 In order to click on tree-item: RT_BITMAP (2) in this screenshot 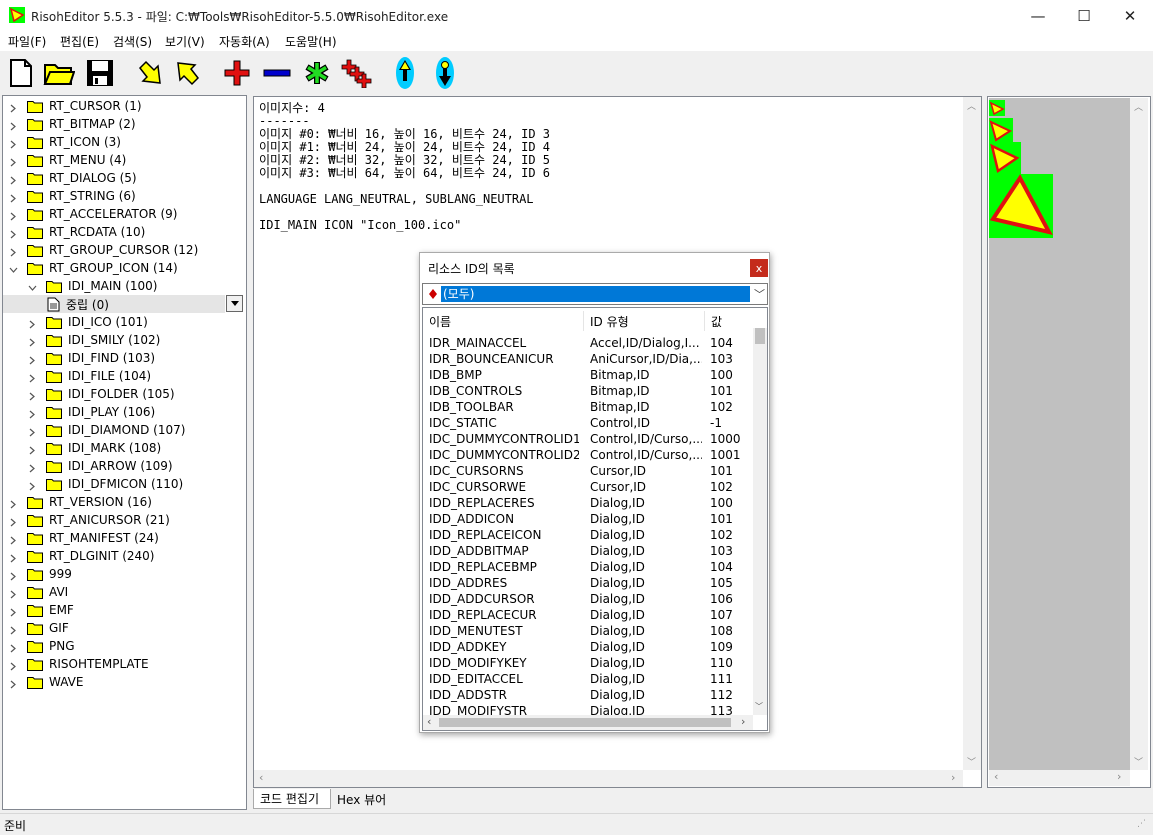, I will do `click(72, 124)`.